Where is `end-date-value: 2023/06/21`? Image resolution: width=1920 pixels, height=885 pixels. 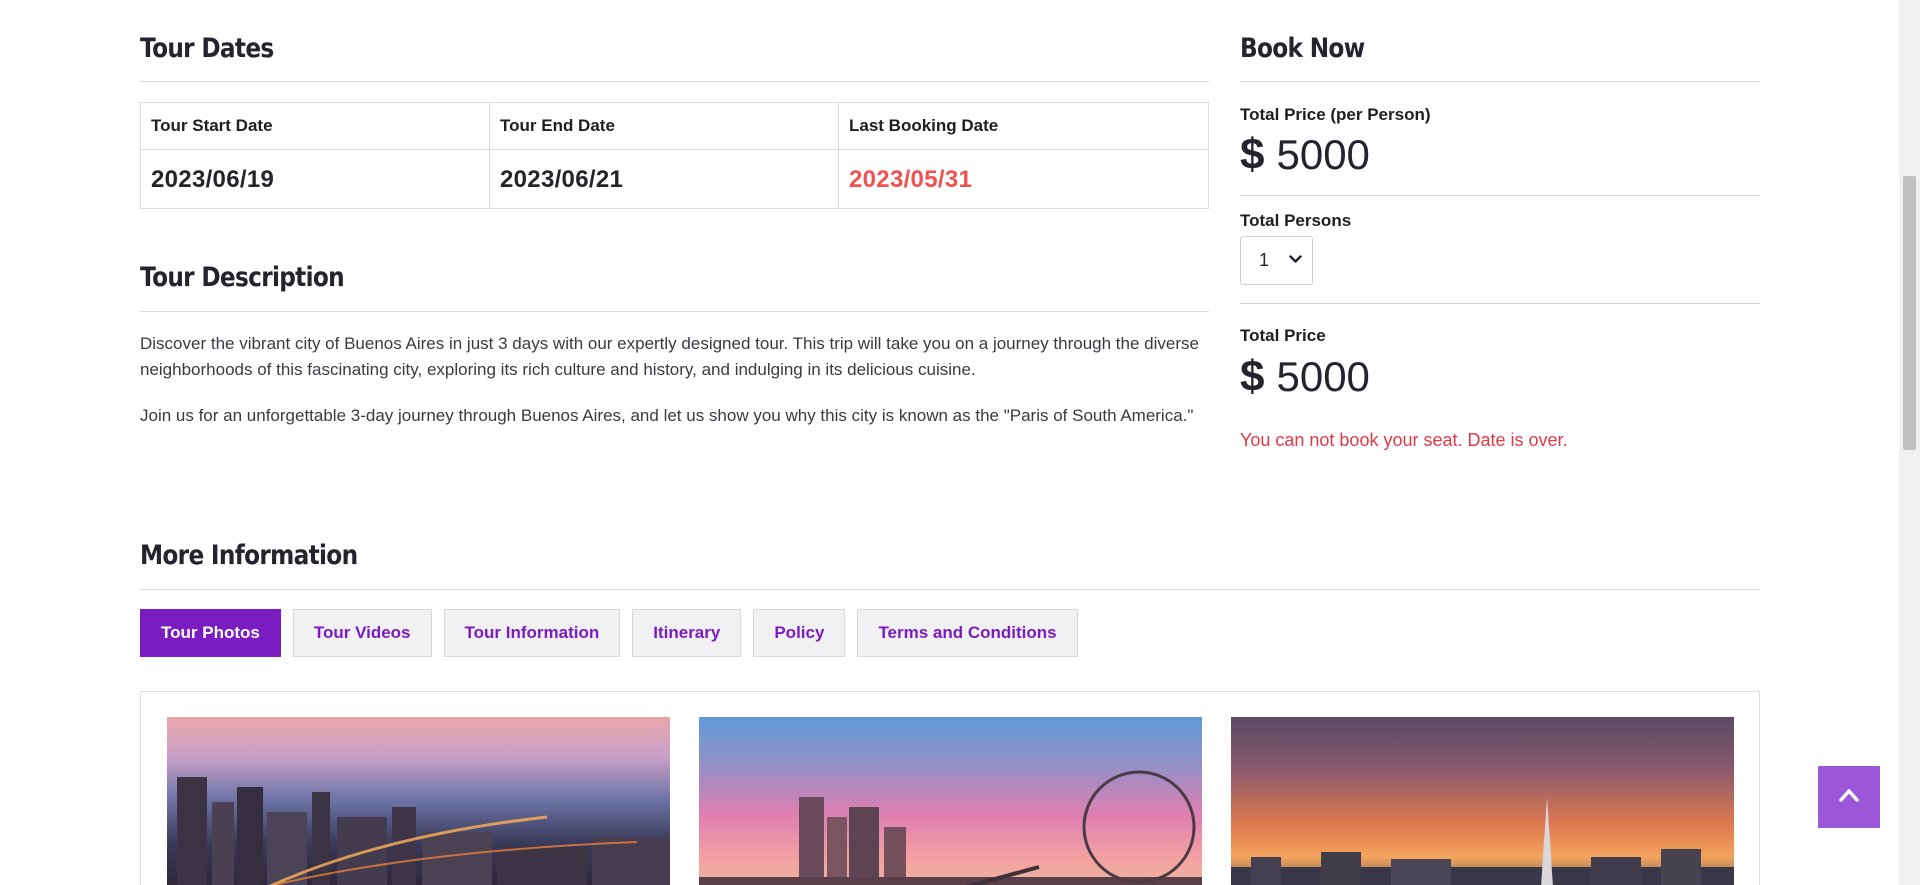 end-date-value: 2023/06/21 is located at coordinates (664, 179).